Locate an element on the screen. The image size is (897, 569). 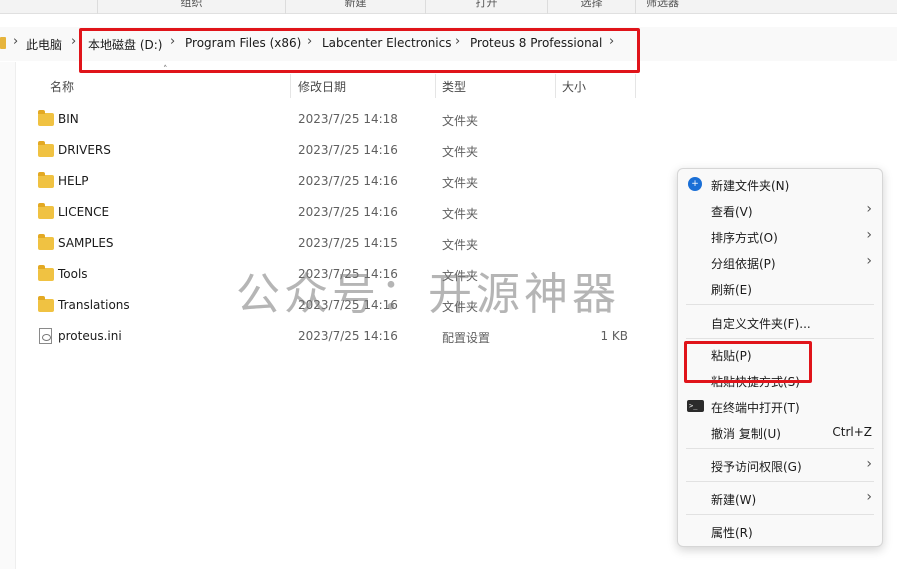
file-row-bin: BIN 2023/7/25 14:18 文件夹 is located at coordinates (350, 119).